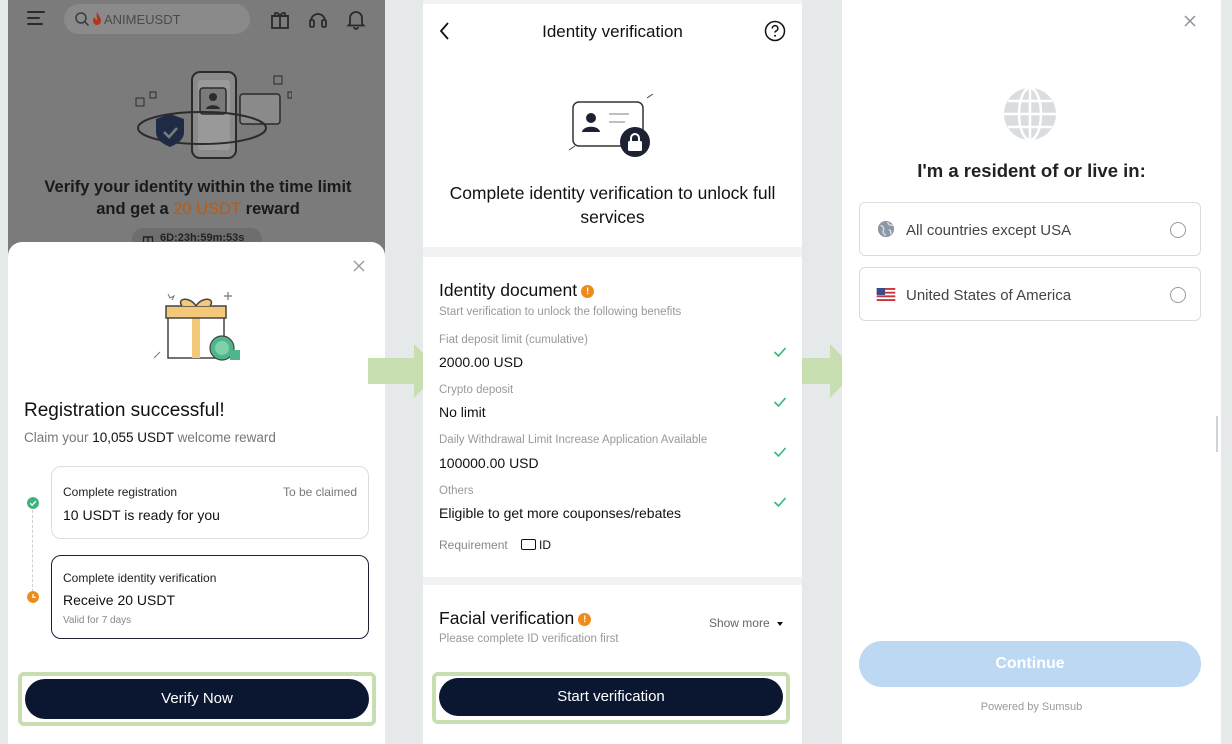  What do you see at coordinates (32, 551) in the screenshot?
I see `step-connector` at bounding box center [32, 551].